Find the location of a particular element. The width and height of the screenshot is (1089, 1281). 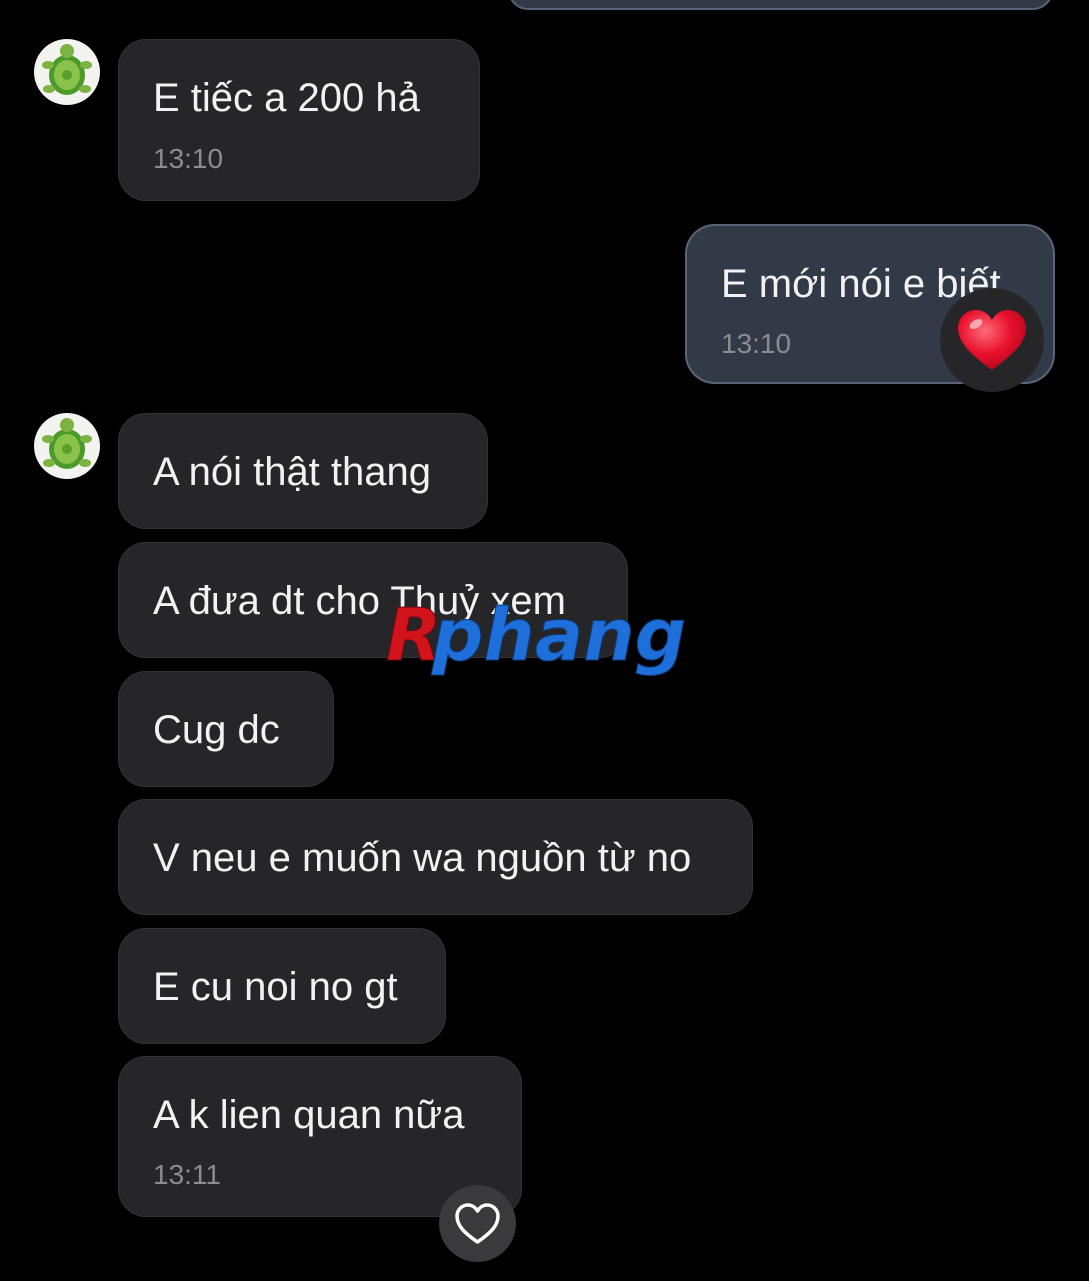

message-bubble-incoming: E cu noi no gt is located at coordinates (282, 986).